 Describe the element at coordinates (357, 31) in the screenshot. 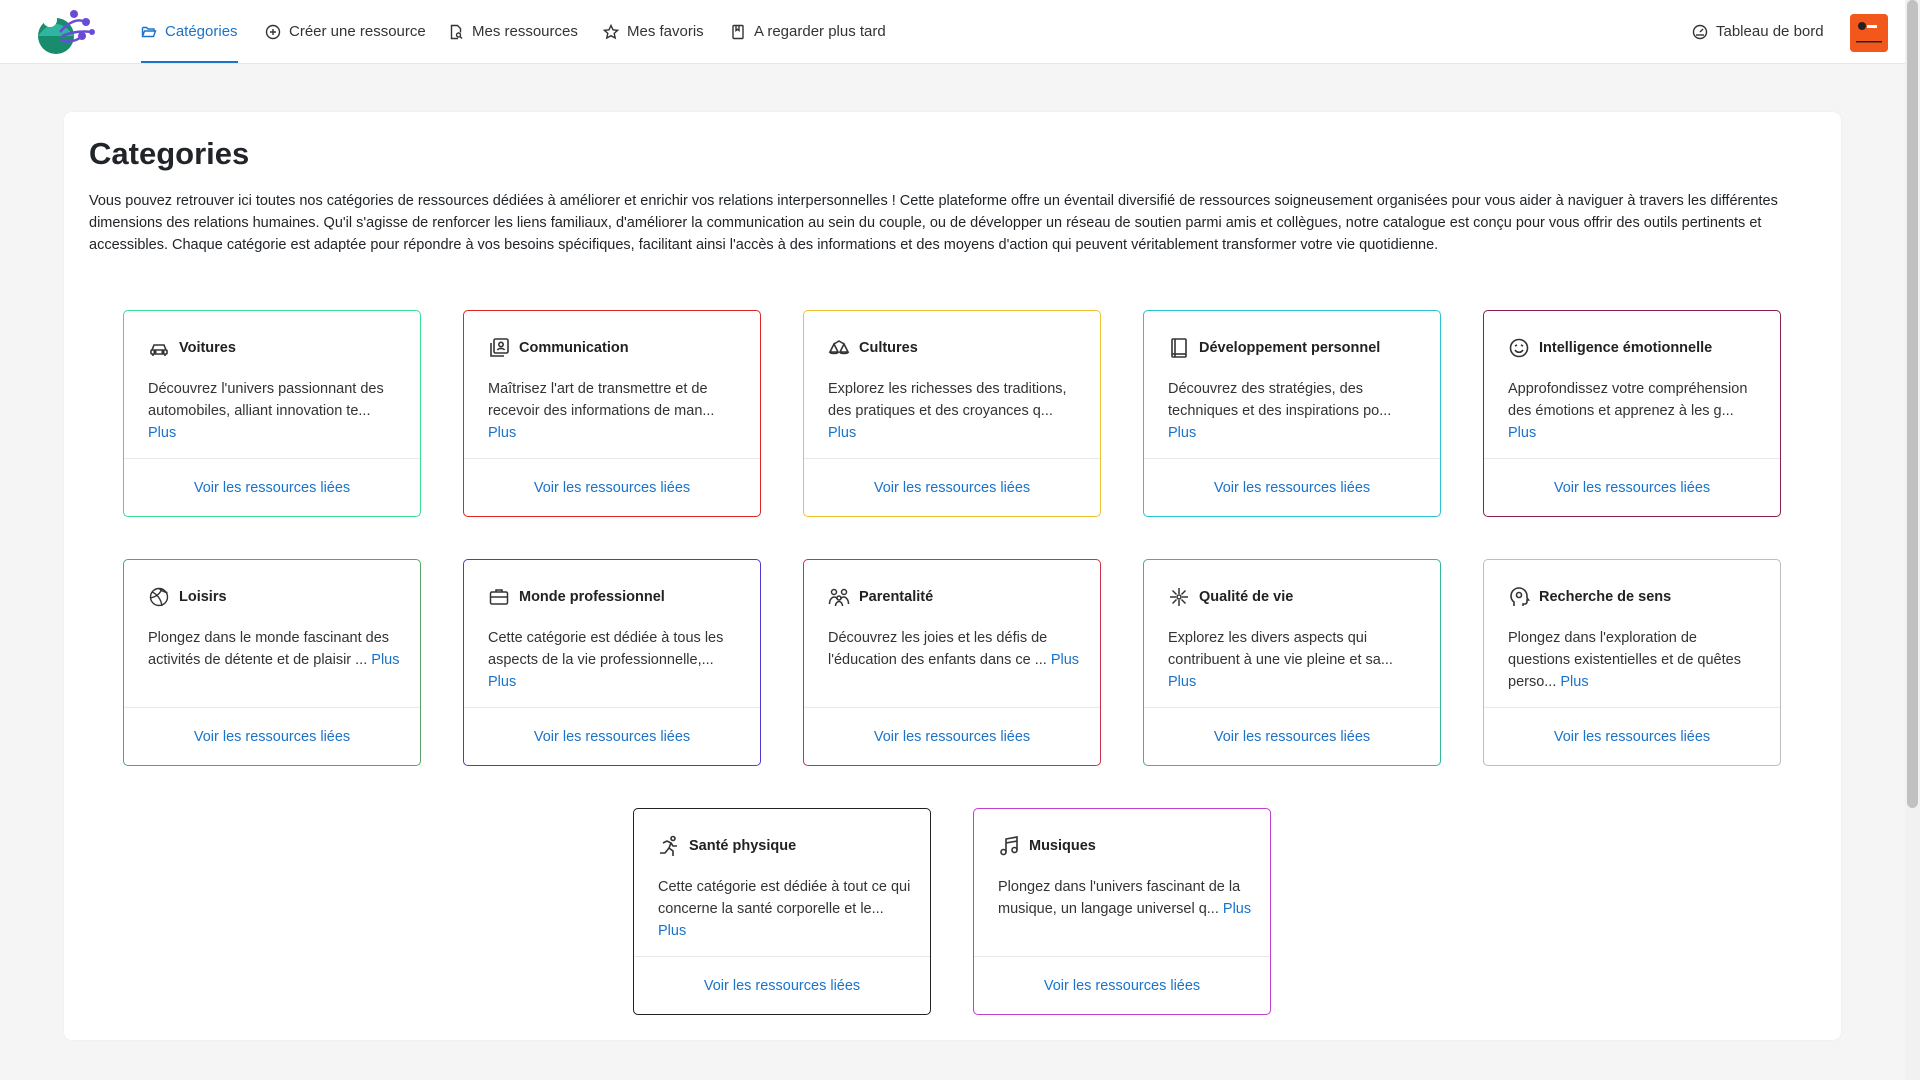

I see `nav-label: Créer une ressource` at that location.